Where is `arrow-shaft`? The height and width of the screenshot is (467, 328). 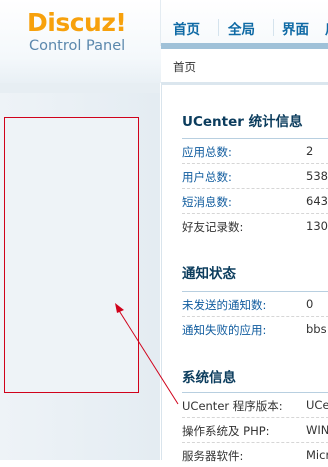 arrow-shaft is located at coordinates (148, 356).